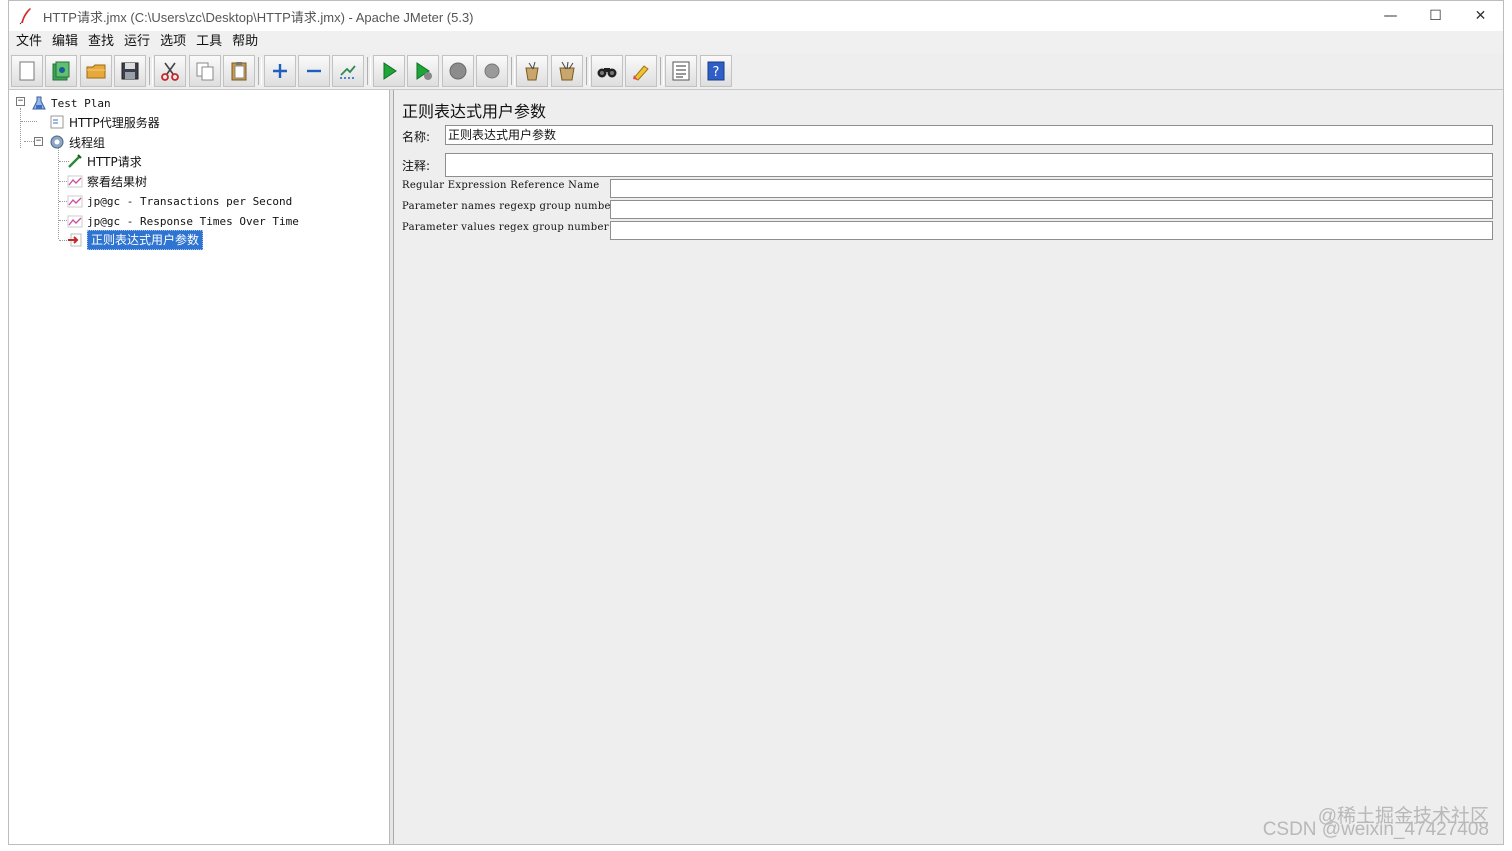  I want to click on toolbar: ?, so click(756, 71).